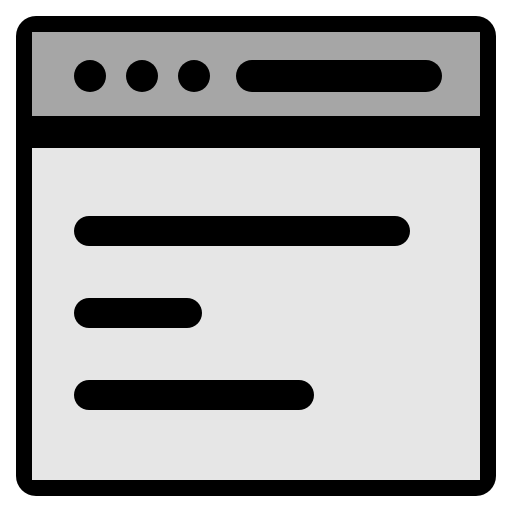  Describe the element at coordinates (339, 76) in the screenshot. I see `address-bar` at that location.